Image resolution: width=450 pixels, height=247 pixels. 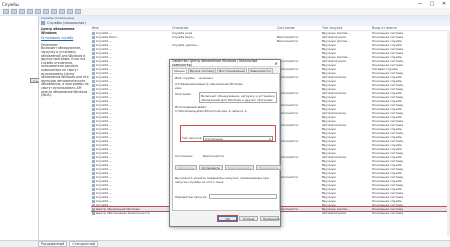 What do you see at coordinates (78, 11) in the screenshot?
I see `restart-icon` at bounding box center [78, 11].